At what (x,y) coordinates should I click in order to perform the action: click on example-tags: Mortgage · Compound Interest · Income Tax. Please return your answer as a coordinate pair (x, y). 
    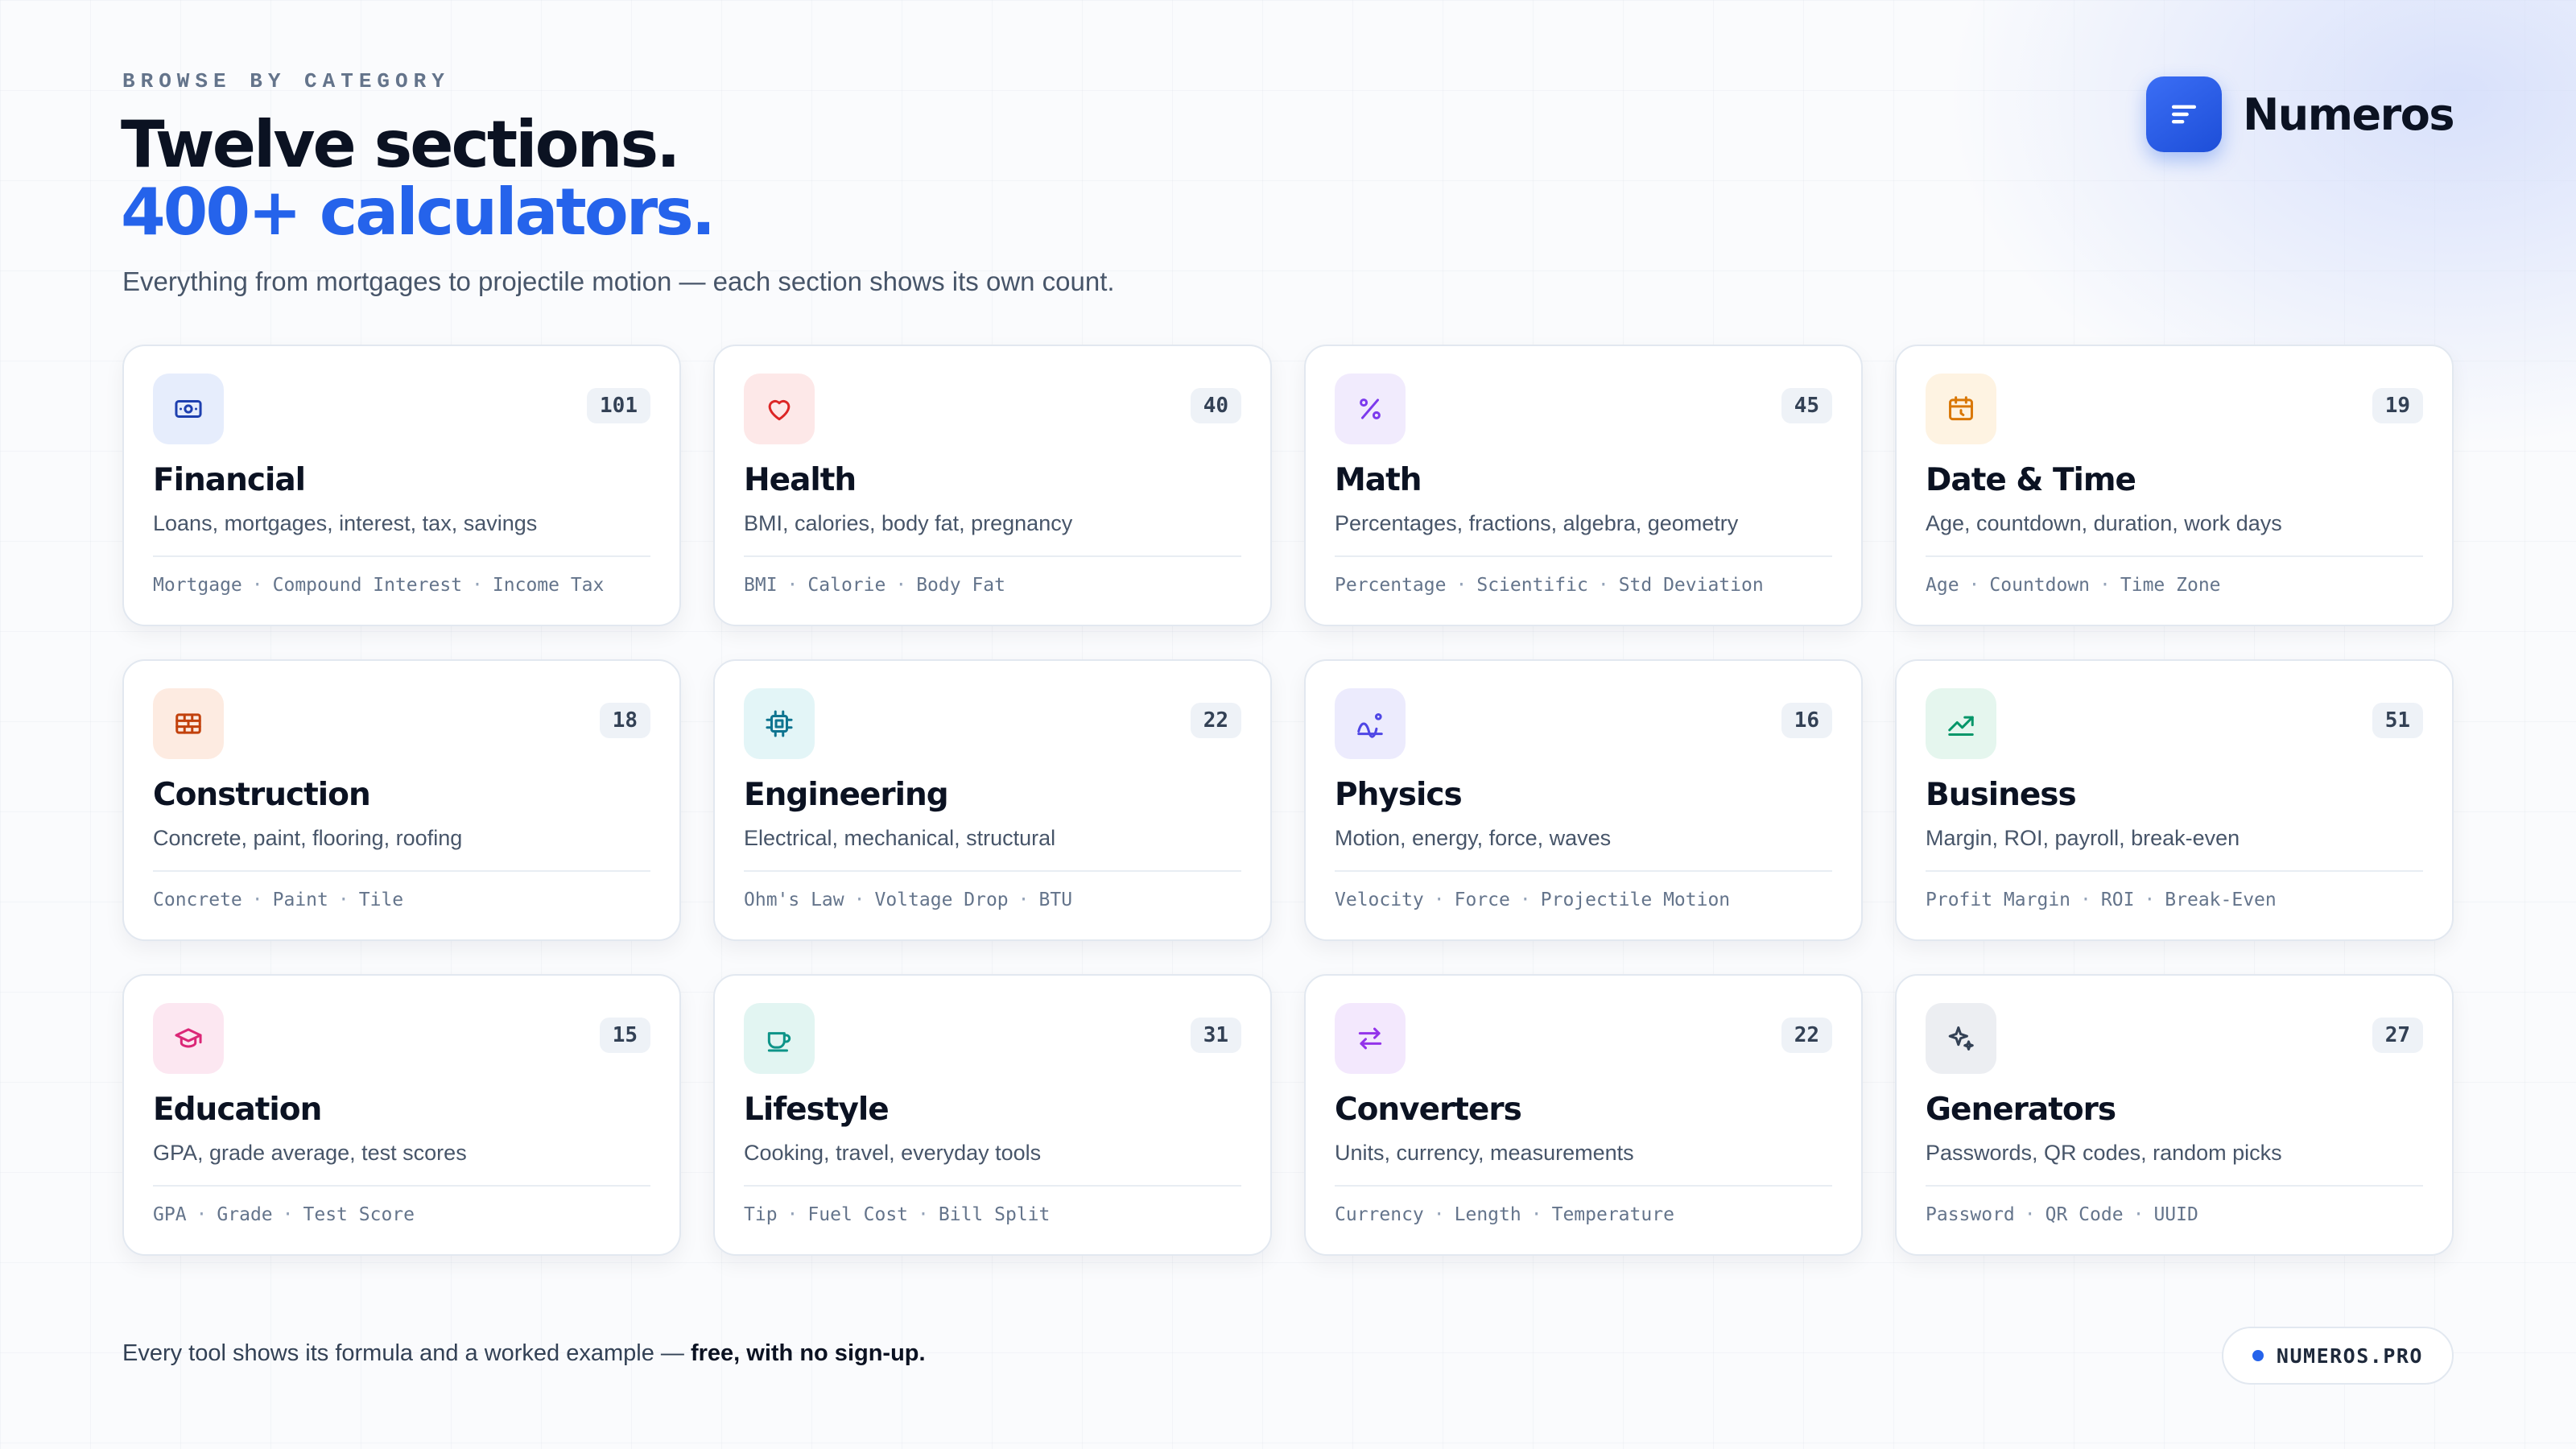
    Looking at the image, I should click on (401, 585).